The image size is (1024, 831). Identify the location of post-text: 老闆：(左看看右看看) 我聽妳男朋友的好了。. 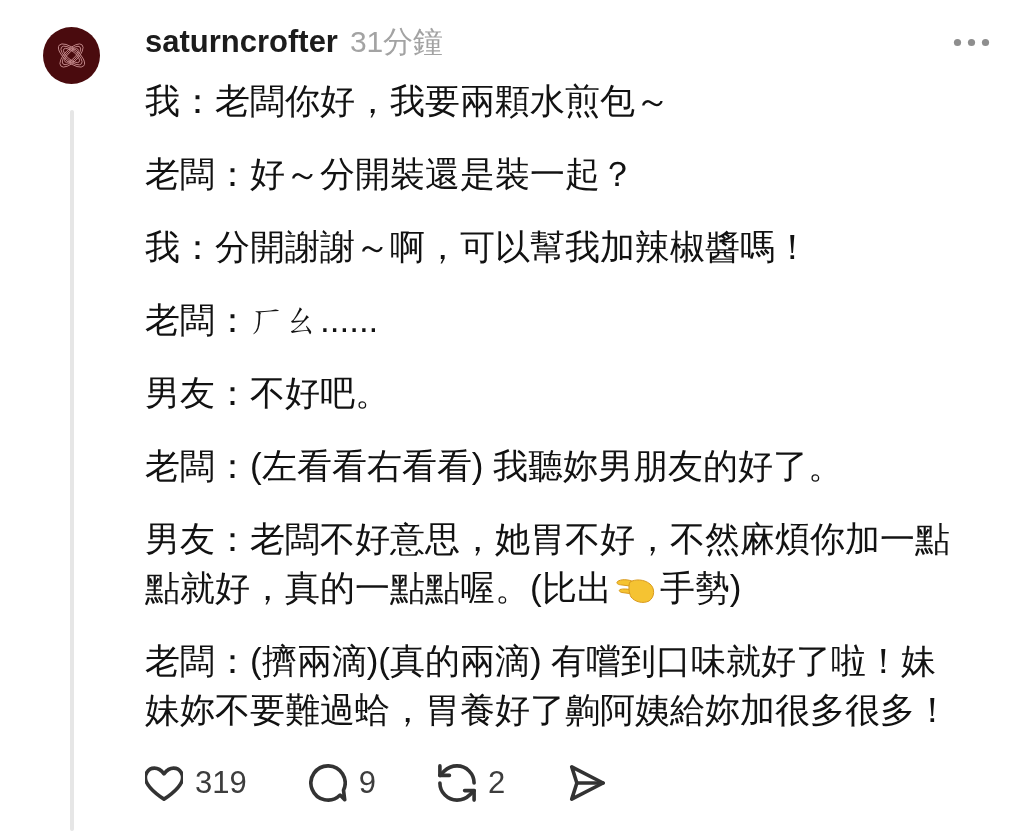
(494, 466).